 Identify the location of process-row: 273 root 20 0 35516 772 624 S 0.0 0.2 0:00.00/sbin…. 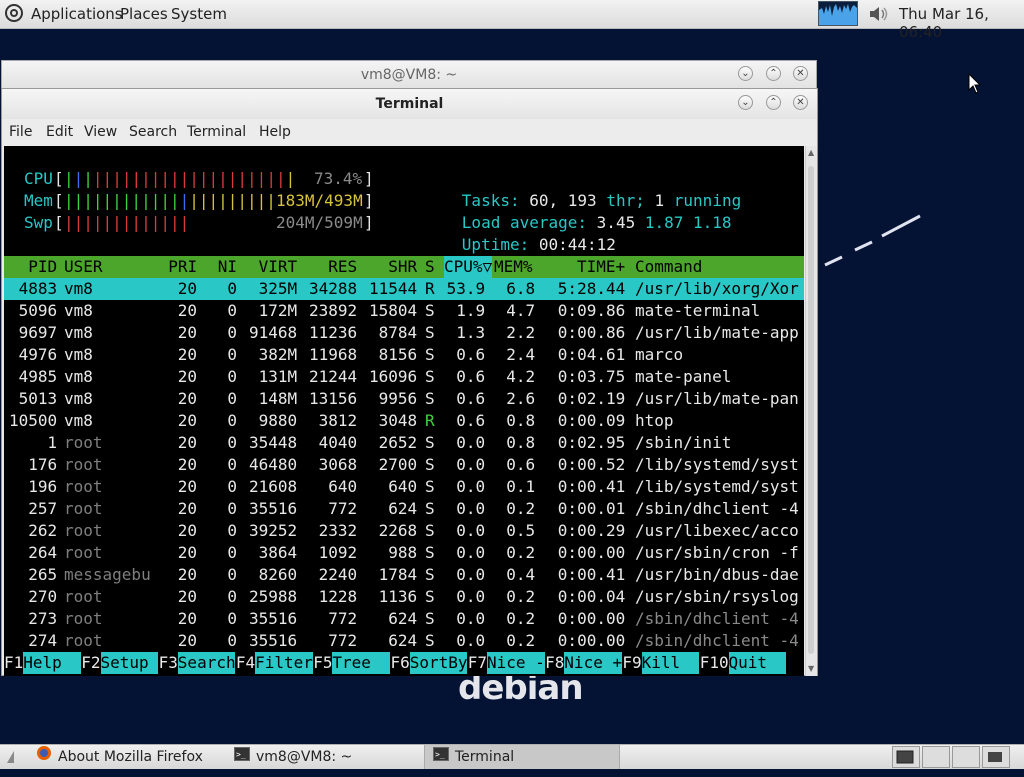
(404, 619).